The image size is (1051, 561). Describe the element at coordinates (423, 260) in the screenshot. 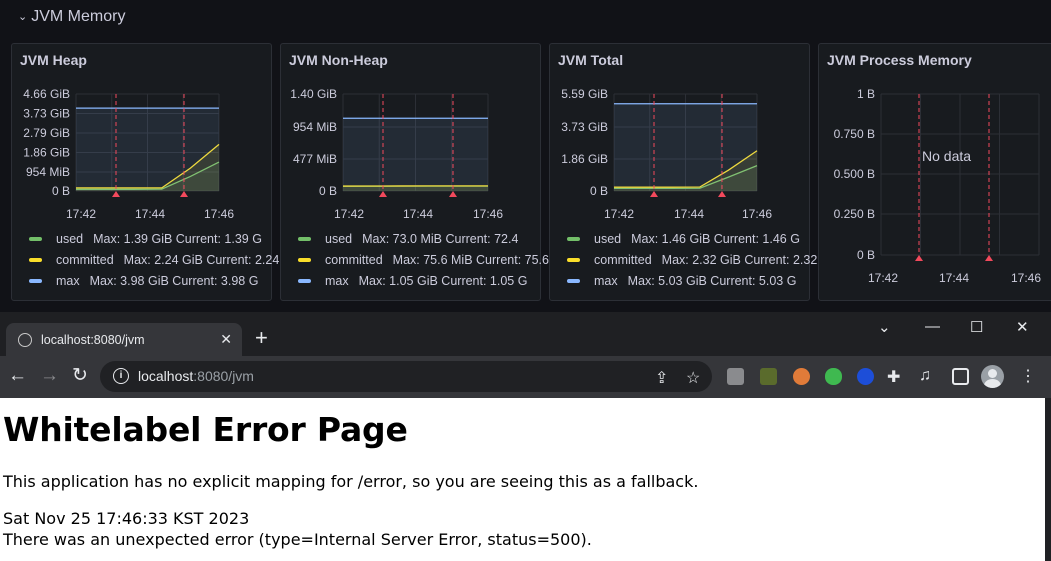

I see `legend-item-committed: committed Max: 75.6 MiB Current: 75.6` at that location.